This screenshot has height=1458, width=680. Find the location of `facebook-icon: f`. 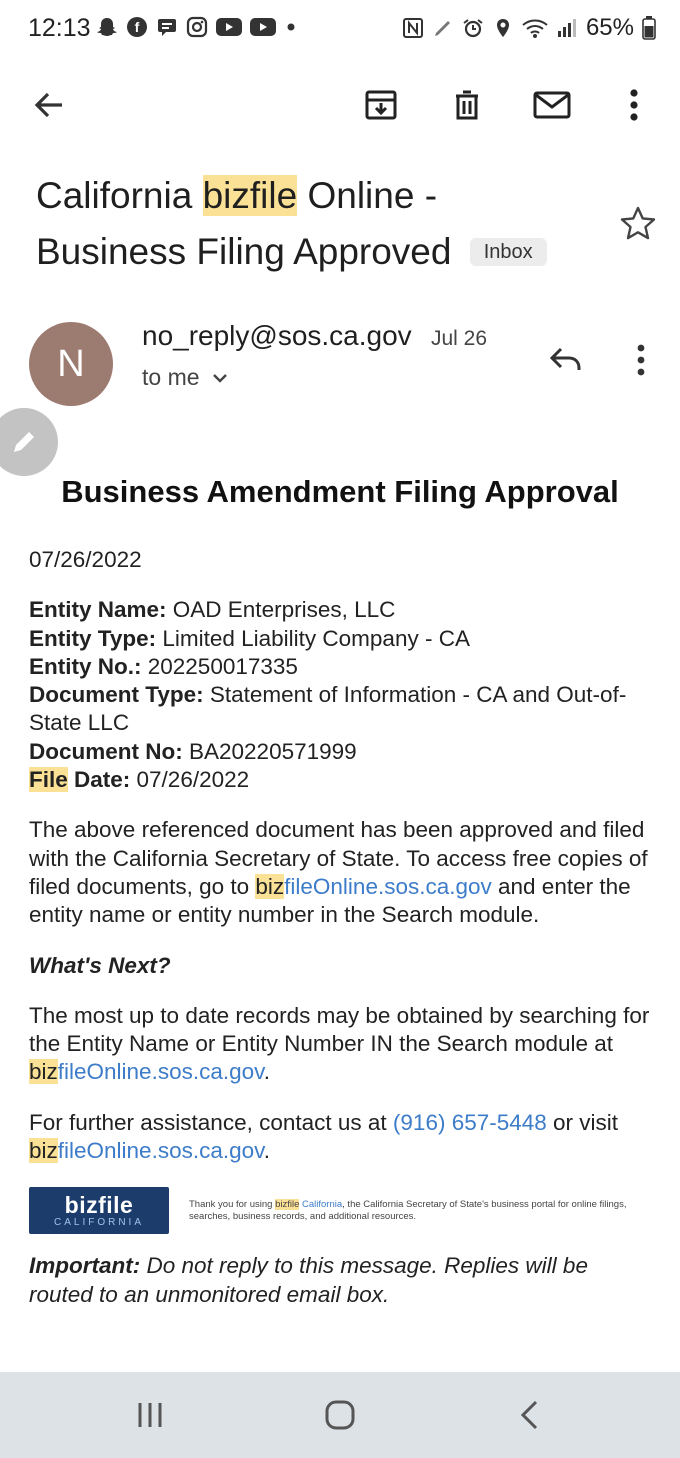

facebook-icon: f is located at coordinates (137, 27).